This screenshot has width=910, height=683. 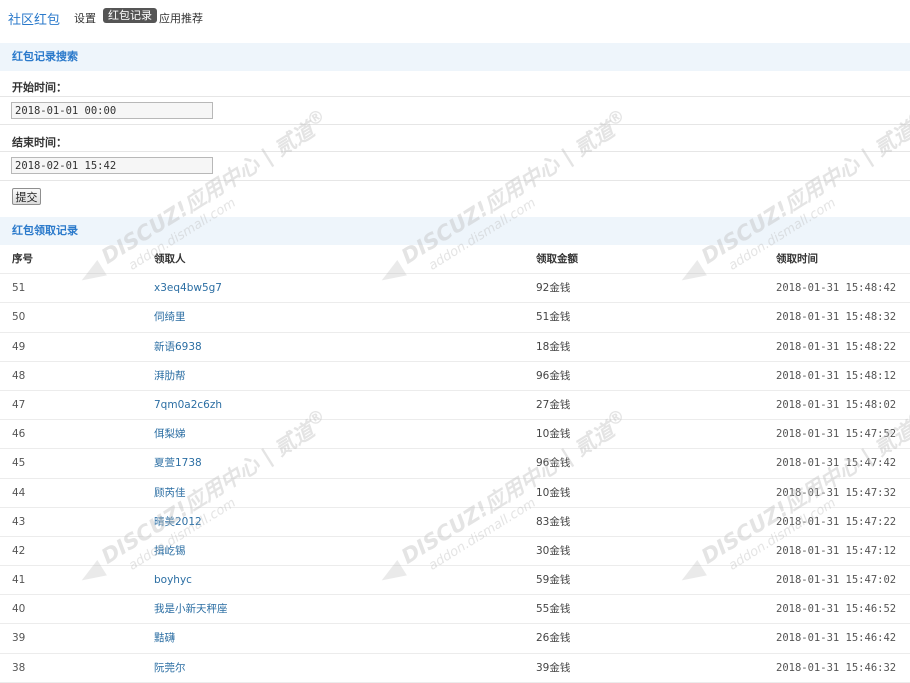 I want to click on record-user-link: boyhyc, so click(x=173, y=580).